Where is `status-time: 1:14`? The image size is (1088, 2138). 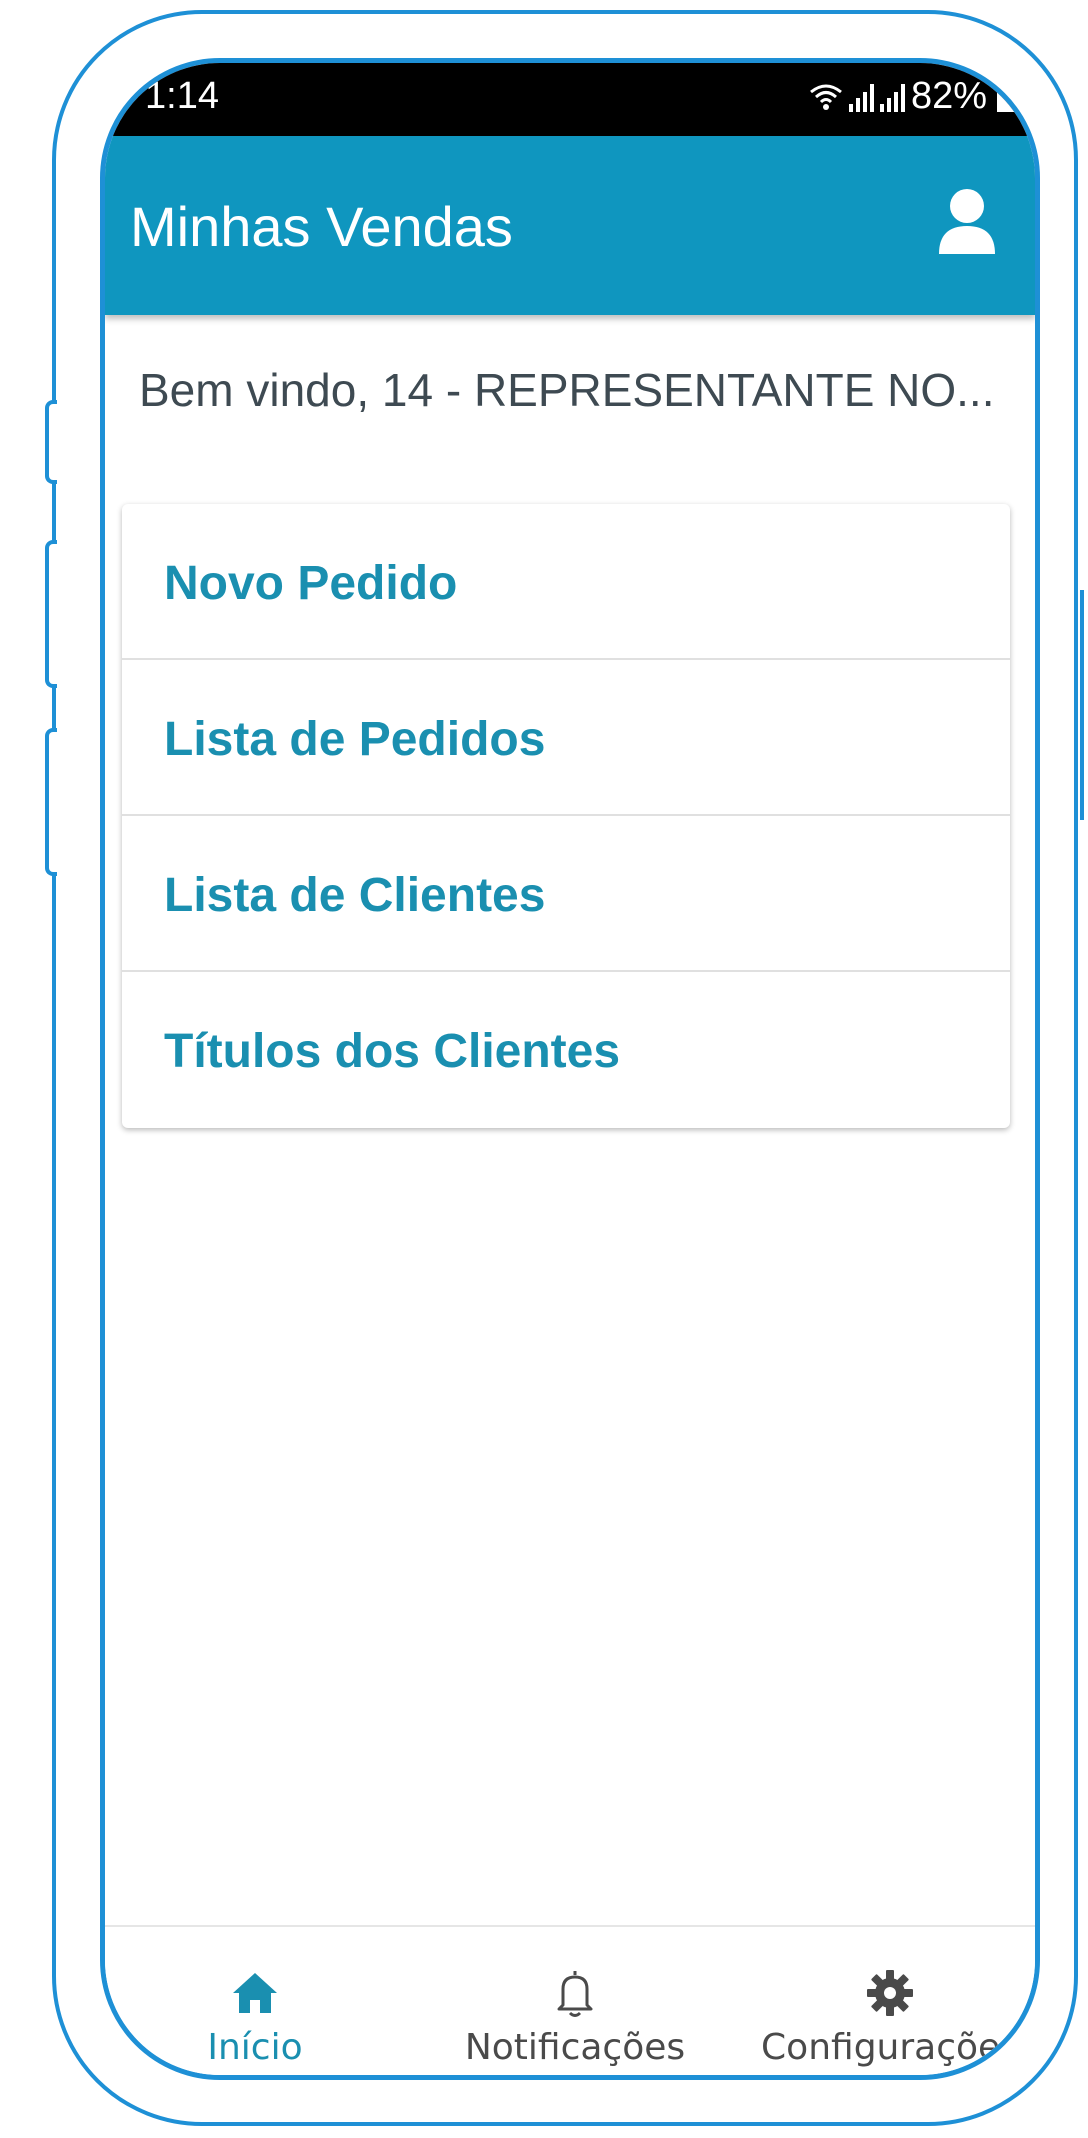 status-time: 1:14 is located at coordinates (182, 96).